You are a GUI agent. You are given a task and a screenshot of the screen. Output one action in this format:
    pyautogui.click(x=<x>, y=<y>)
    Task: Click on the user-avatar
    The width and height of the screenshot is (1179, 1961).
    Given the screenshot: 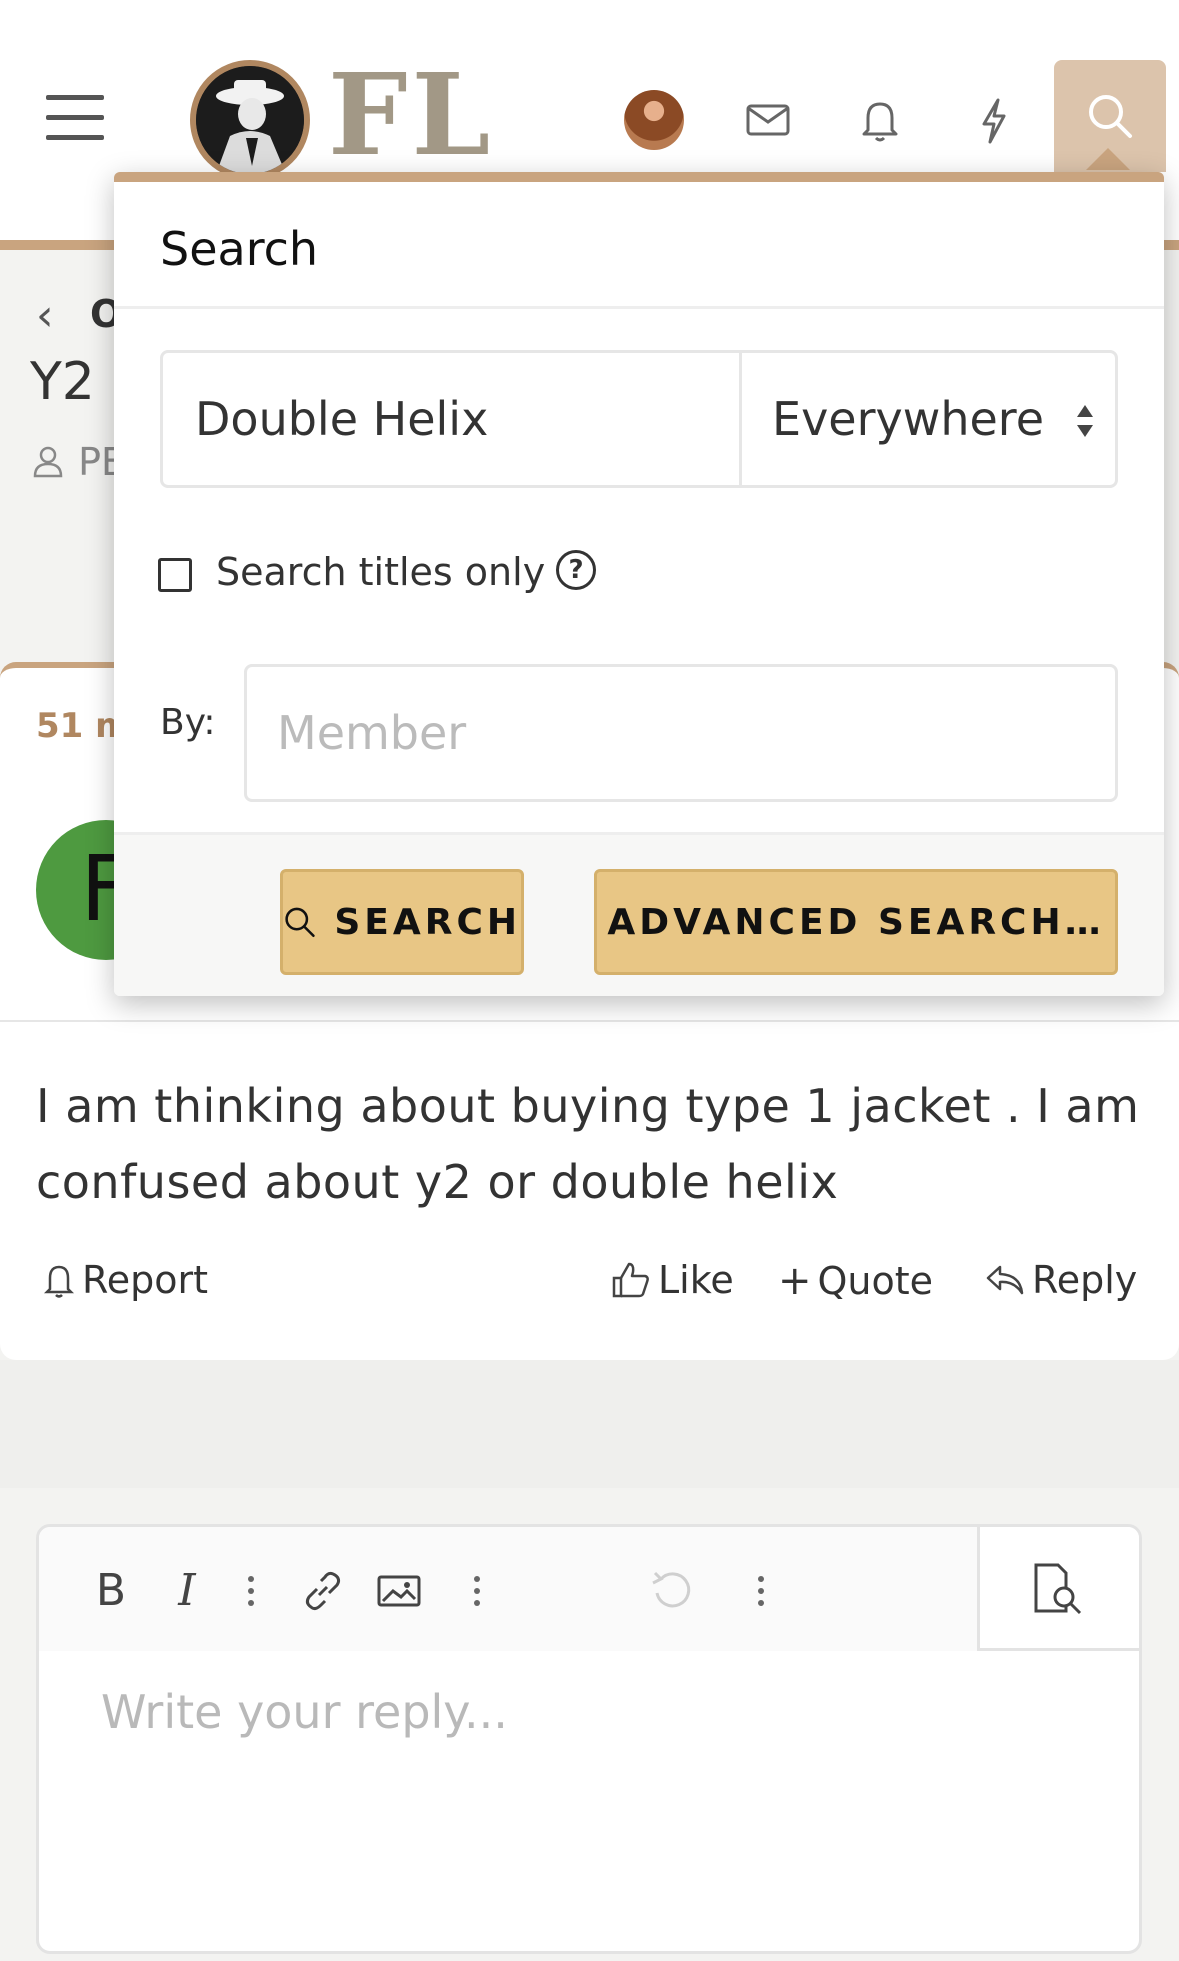 What is the action you would take?
    pyautogui.click(x=654, y=120)
    